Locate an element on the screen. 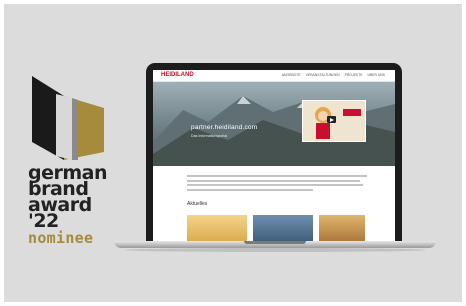 This screenshot has height=306, width=466. award-status: nominee is located at coordinates (61, 238).